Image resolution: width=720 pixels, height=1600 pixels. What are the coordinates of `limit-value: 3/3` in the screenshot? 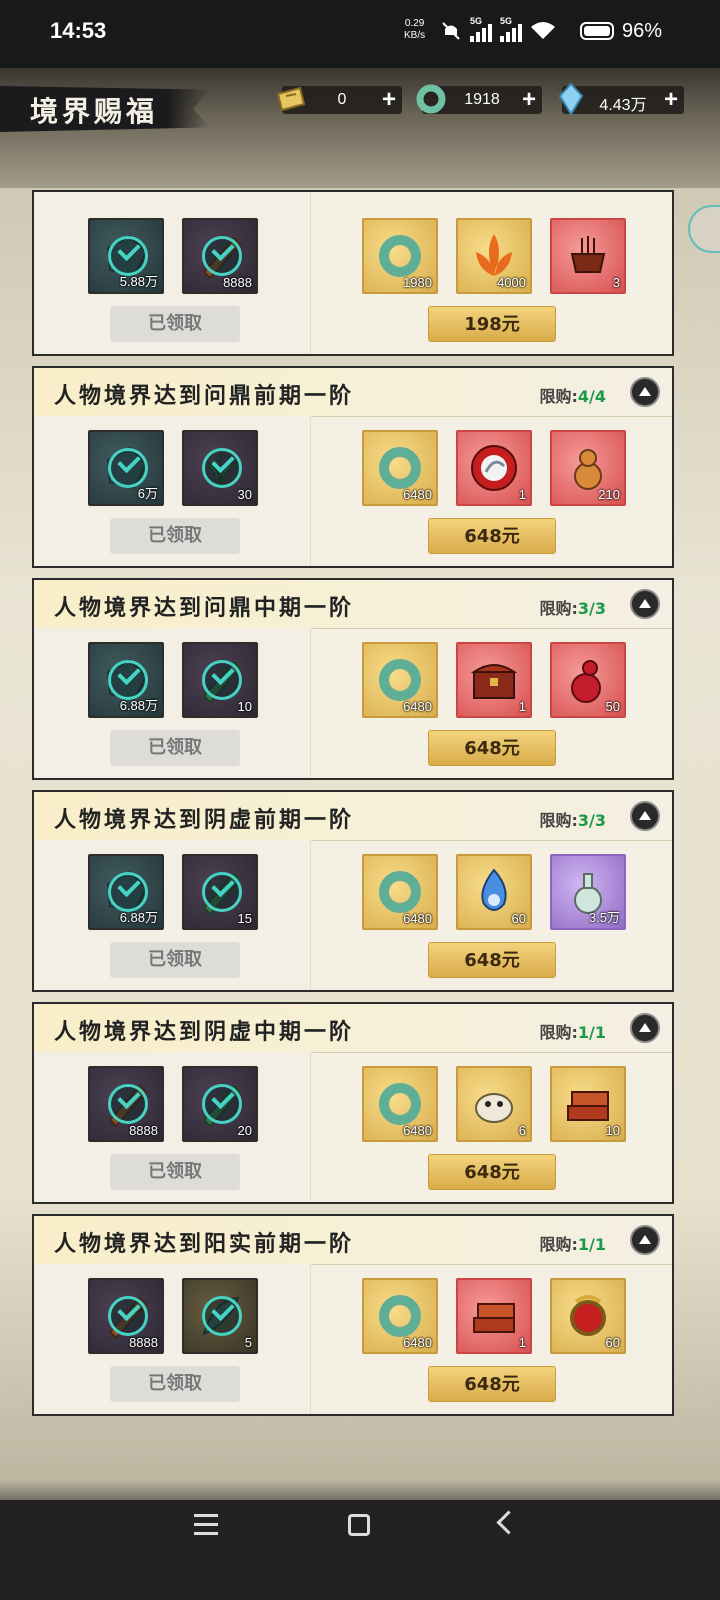 It's located at (591, 608).